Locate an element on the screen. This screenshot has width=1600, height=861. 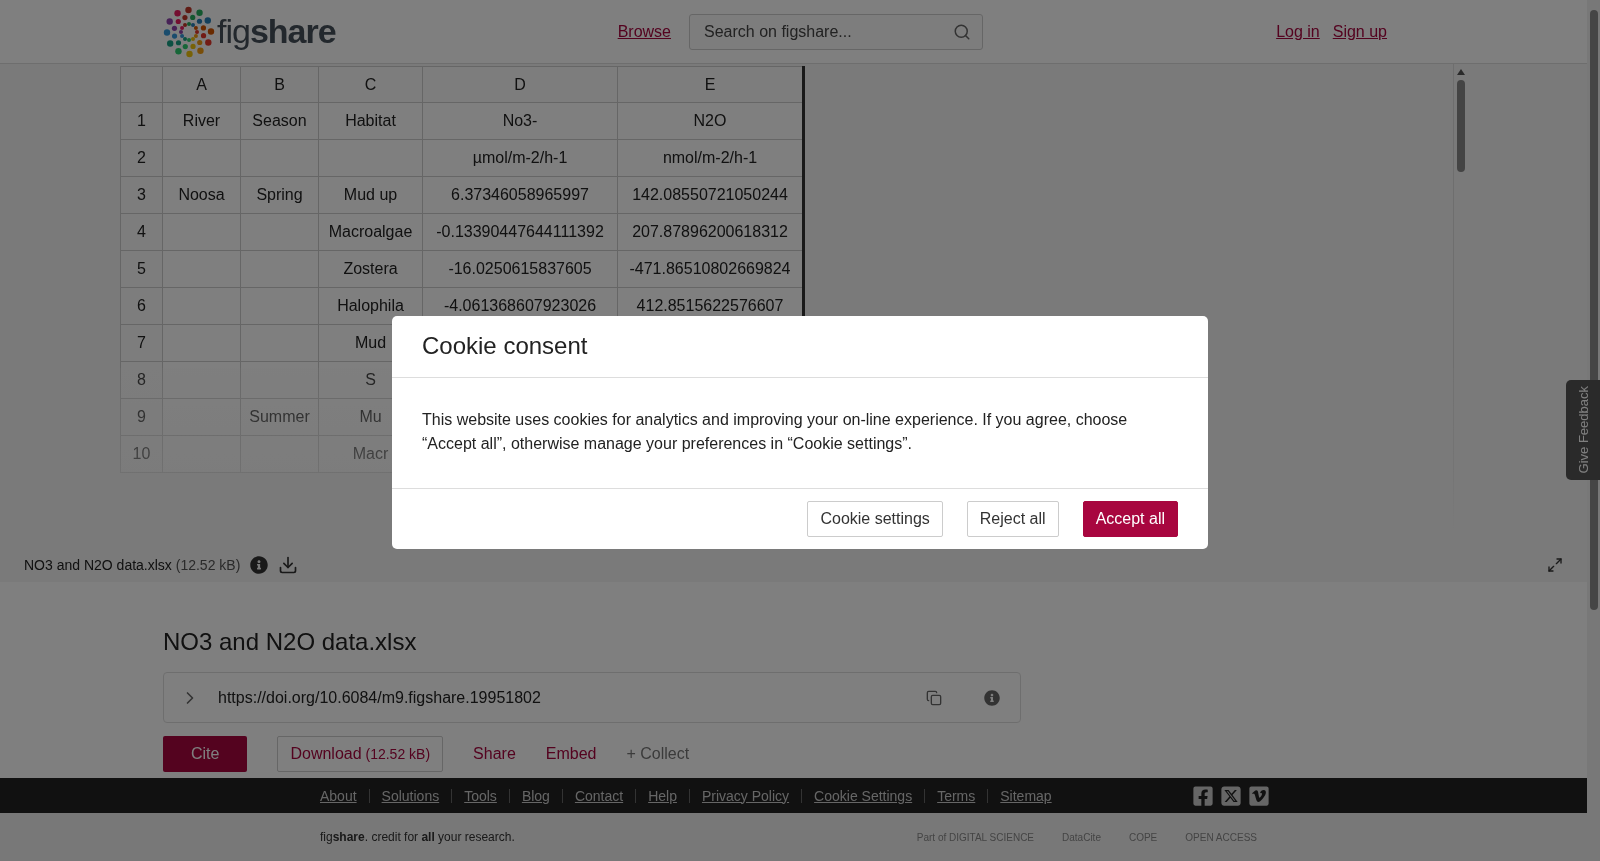
footer-link: Blog is located at coordinates (535, 795).